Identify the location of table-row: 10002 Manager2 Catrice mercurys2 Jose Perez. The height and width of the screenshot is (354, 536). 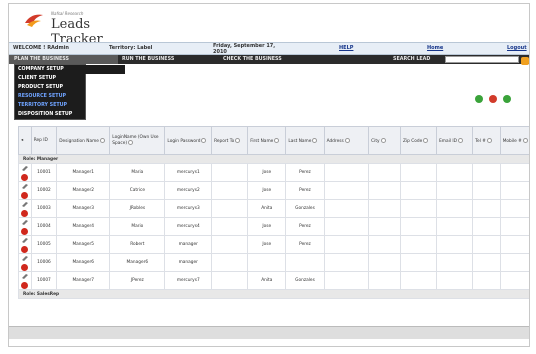
(273, 190).